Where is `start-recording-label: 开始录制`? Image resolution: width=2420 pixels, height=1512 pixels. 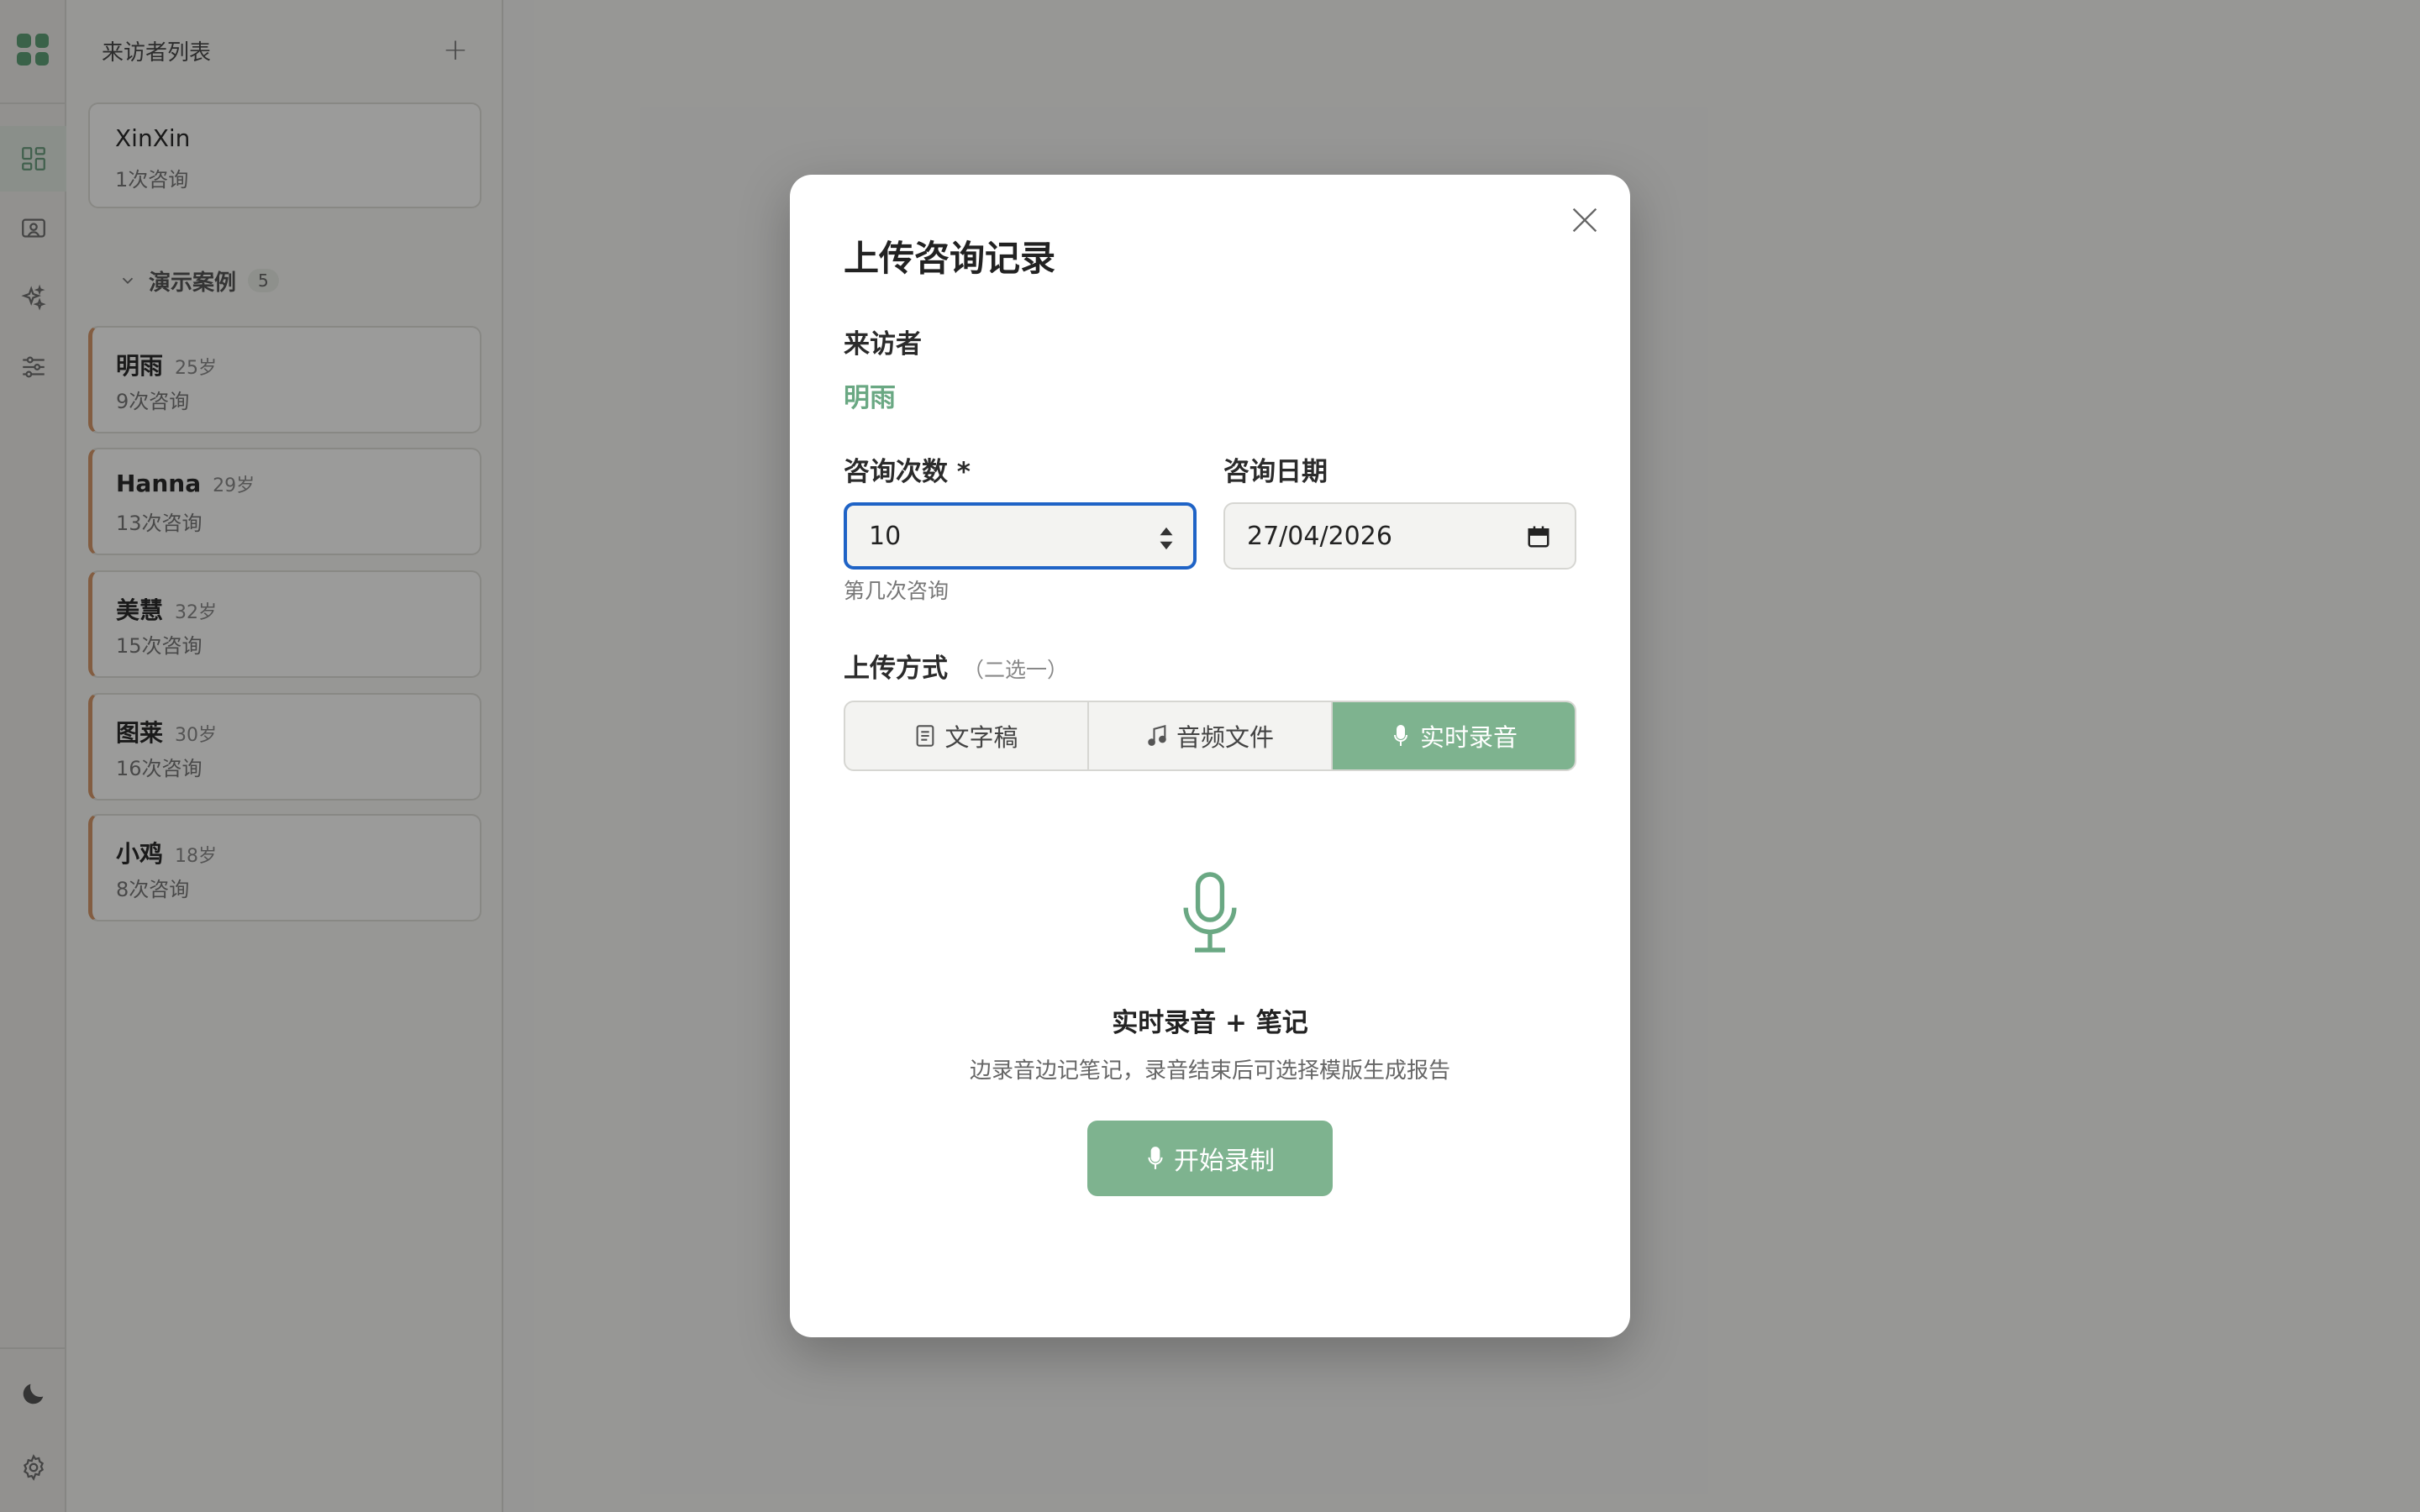
start-recording-label: 开始录制 is located at coordinates (1225, 1161).